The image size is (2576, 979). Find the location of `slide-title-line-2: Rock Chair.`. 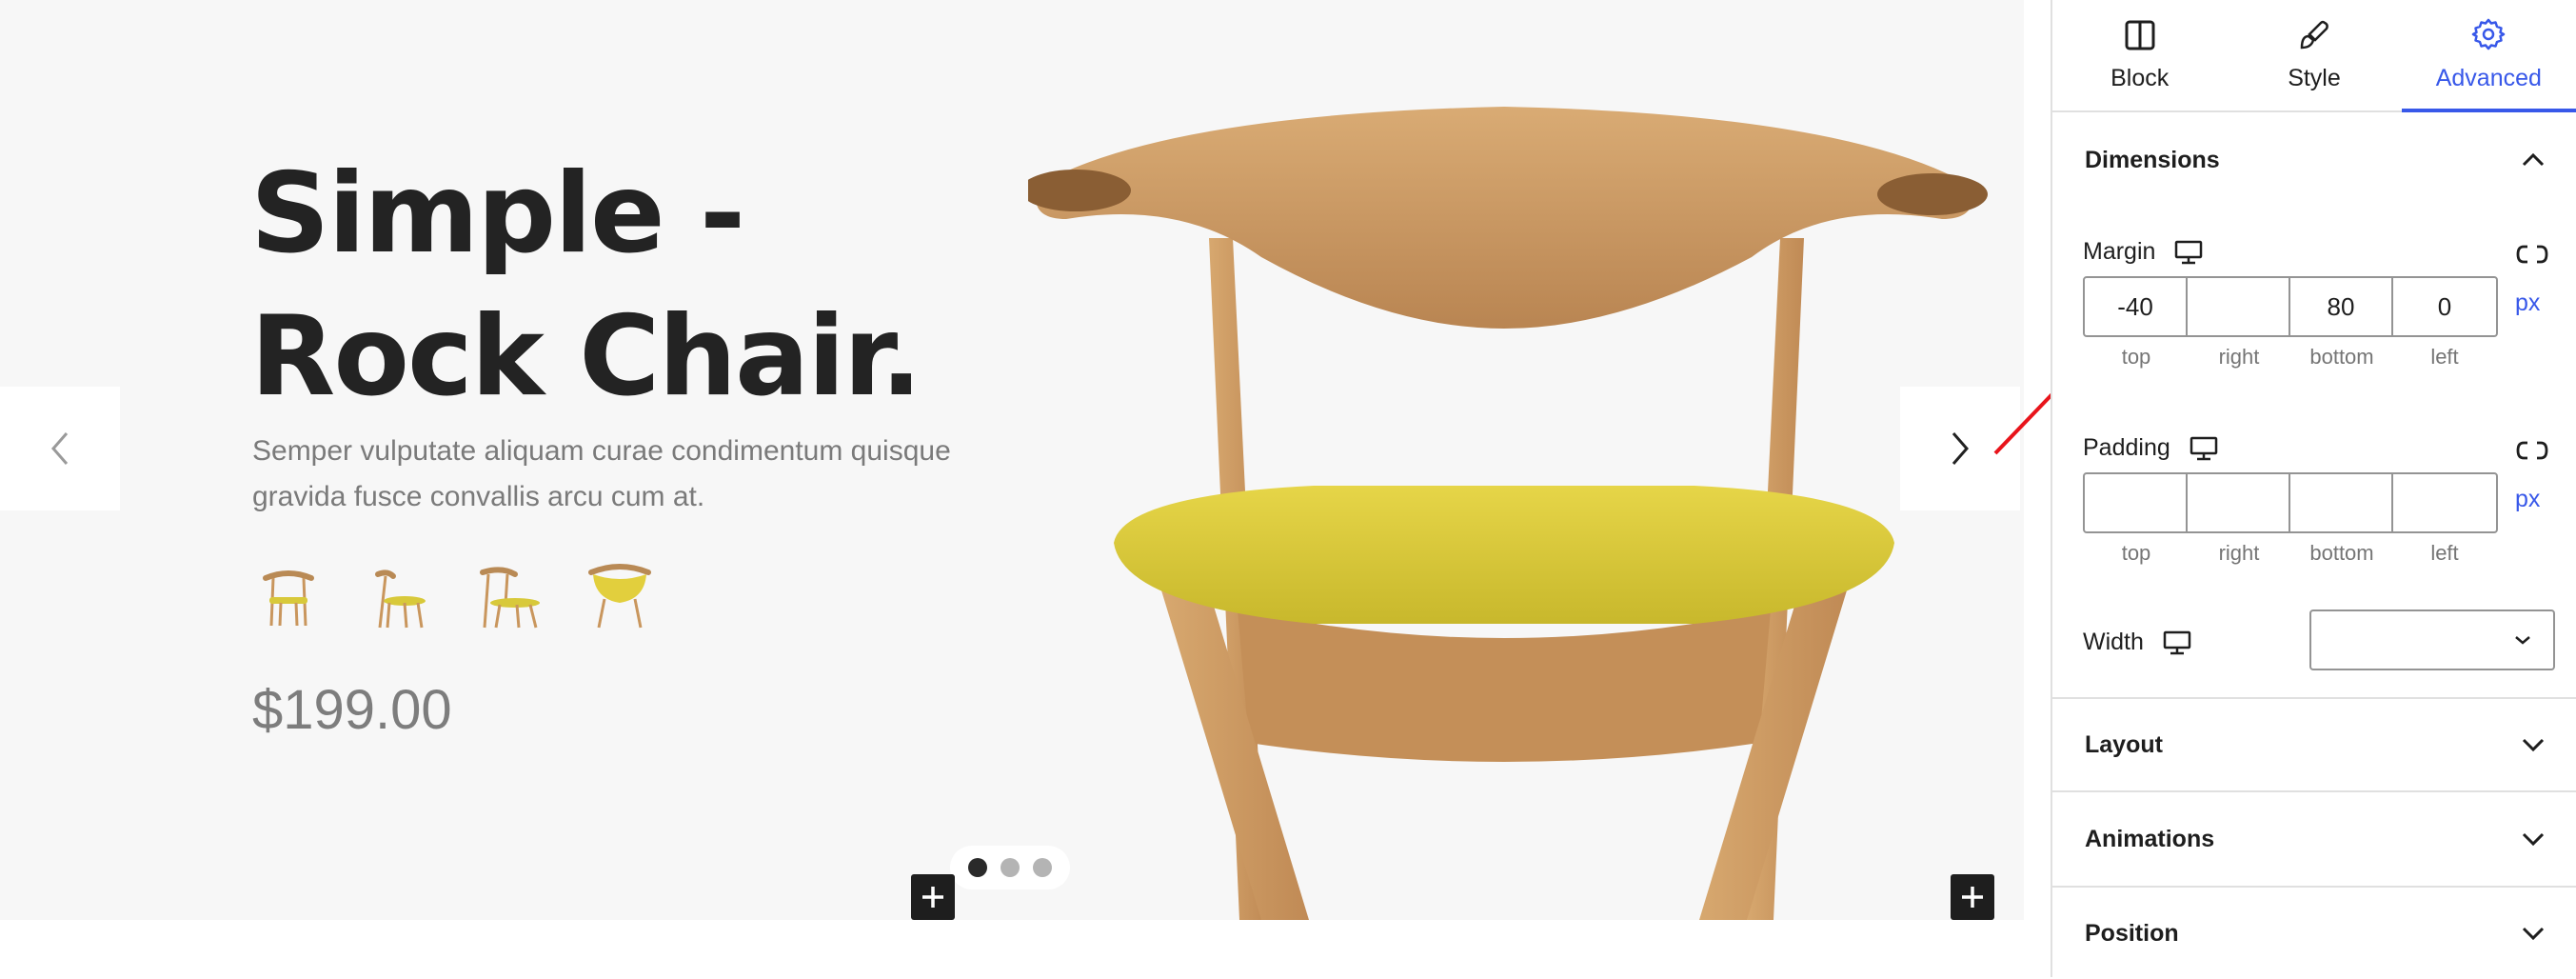

slide-title-line-2: Rock Chair. is located at coordinates (586, 356).